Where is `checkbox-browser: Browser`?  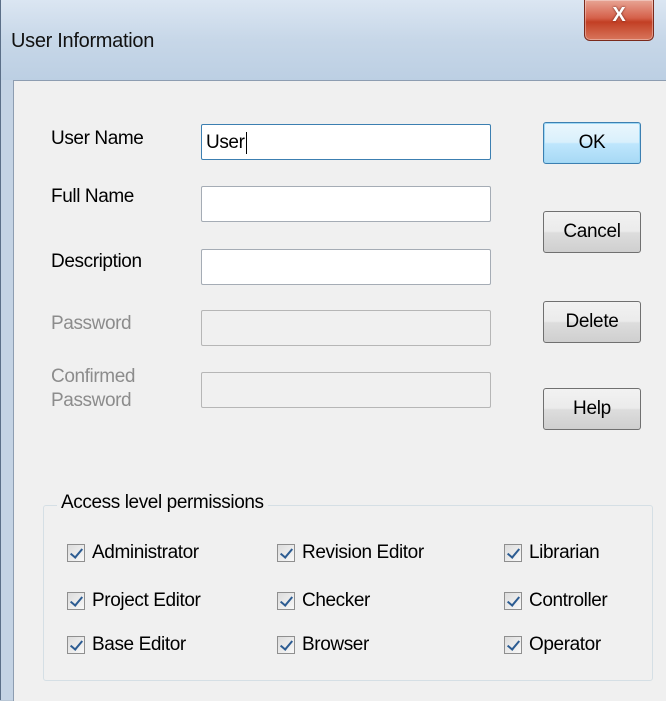
checkbox-browser: Browser is located at coordinates (323, 645).